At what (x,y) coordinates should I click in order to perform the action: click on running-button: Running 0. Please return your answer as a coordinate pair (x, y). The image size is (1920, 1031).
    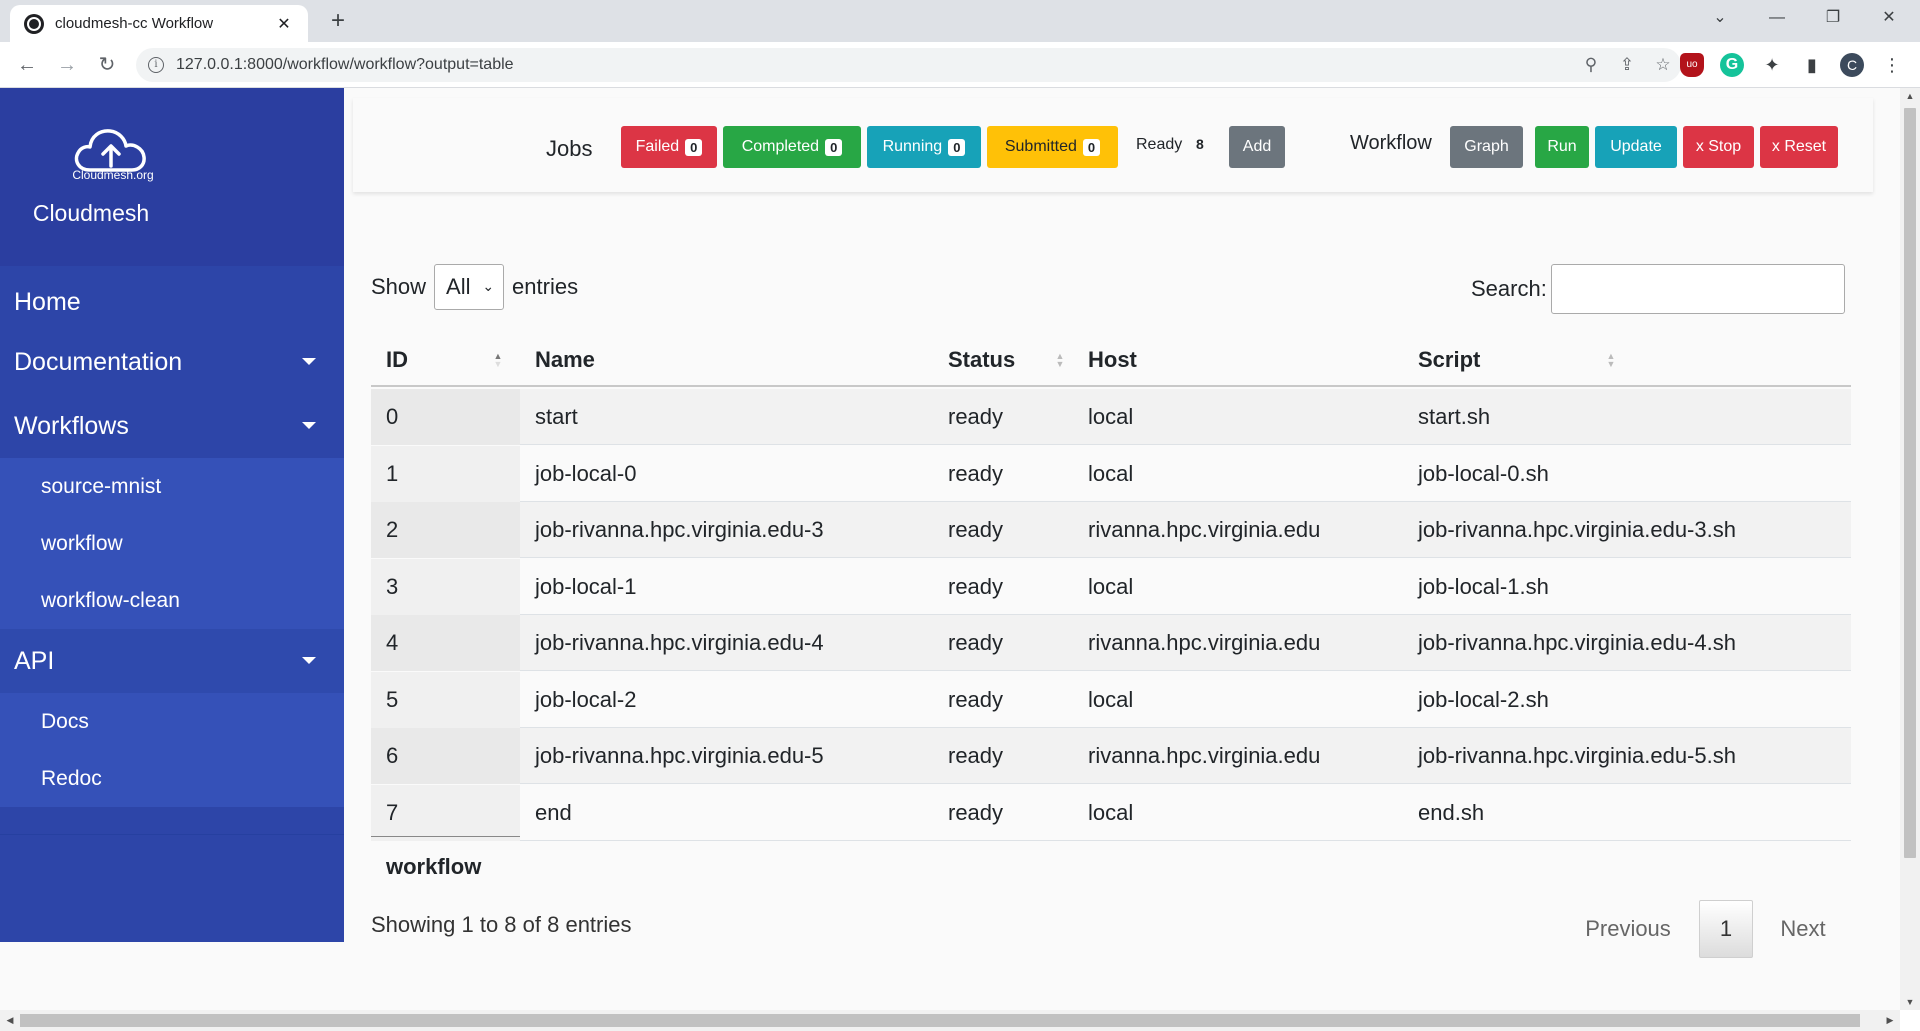
    Looking at the image, I should click on (924, 147).